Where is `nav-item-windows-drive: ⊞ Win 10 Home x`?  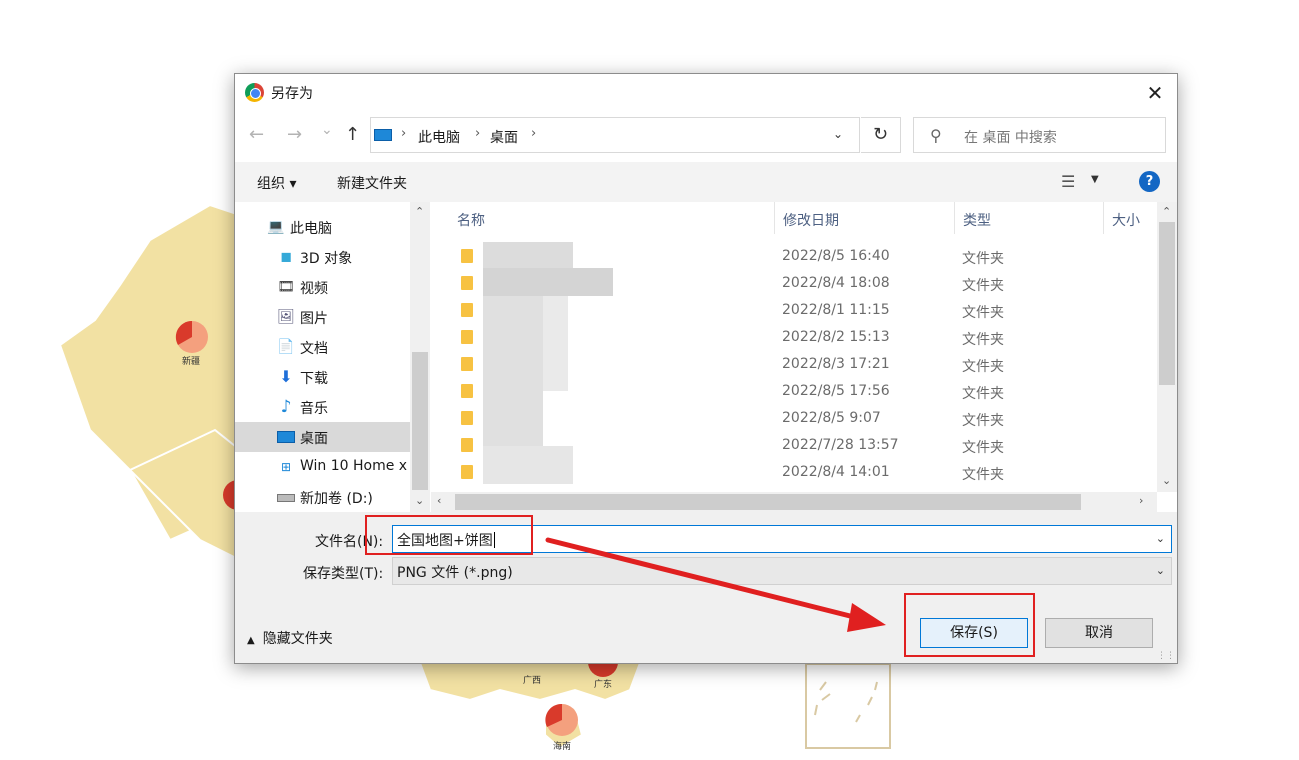
nav-item-windows-drive: ⊞ Win 10 Home x is located at coordinates (322, 467).